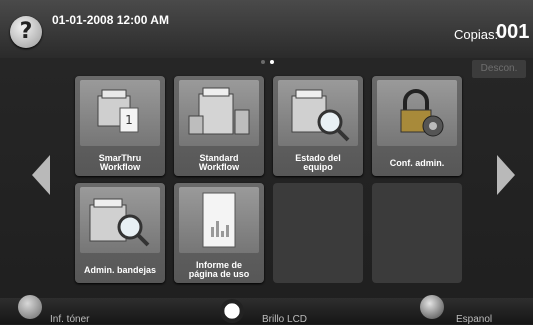 The height and width of the screenshot is (325, 533). Describe the element at coordinates (219, 113) in the screenshot. I see `standard-workflow-icon` at that location.